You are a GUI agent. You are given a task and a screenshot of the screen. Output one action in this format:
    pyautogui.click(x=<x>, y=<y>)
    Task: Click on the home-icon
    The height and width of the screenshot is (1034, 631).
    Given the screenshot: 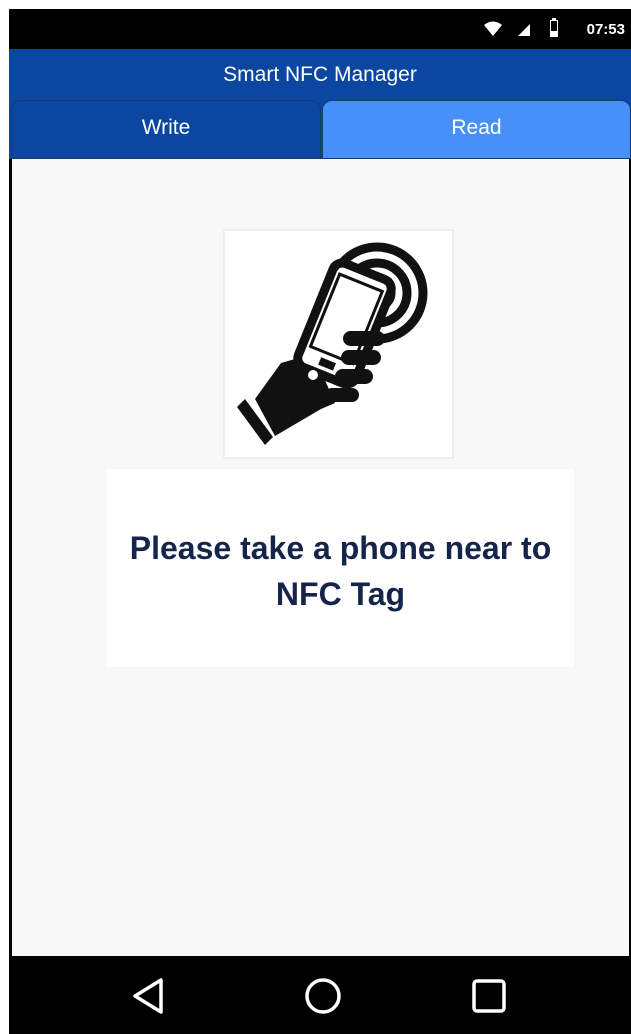 What is the action you would take?
    pyautogui.click(x=323, y=996)
    